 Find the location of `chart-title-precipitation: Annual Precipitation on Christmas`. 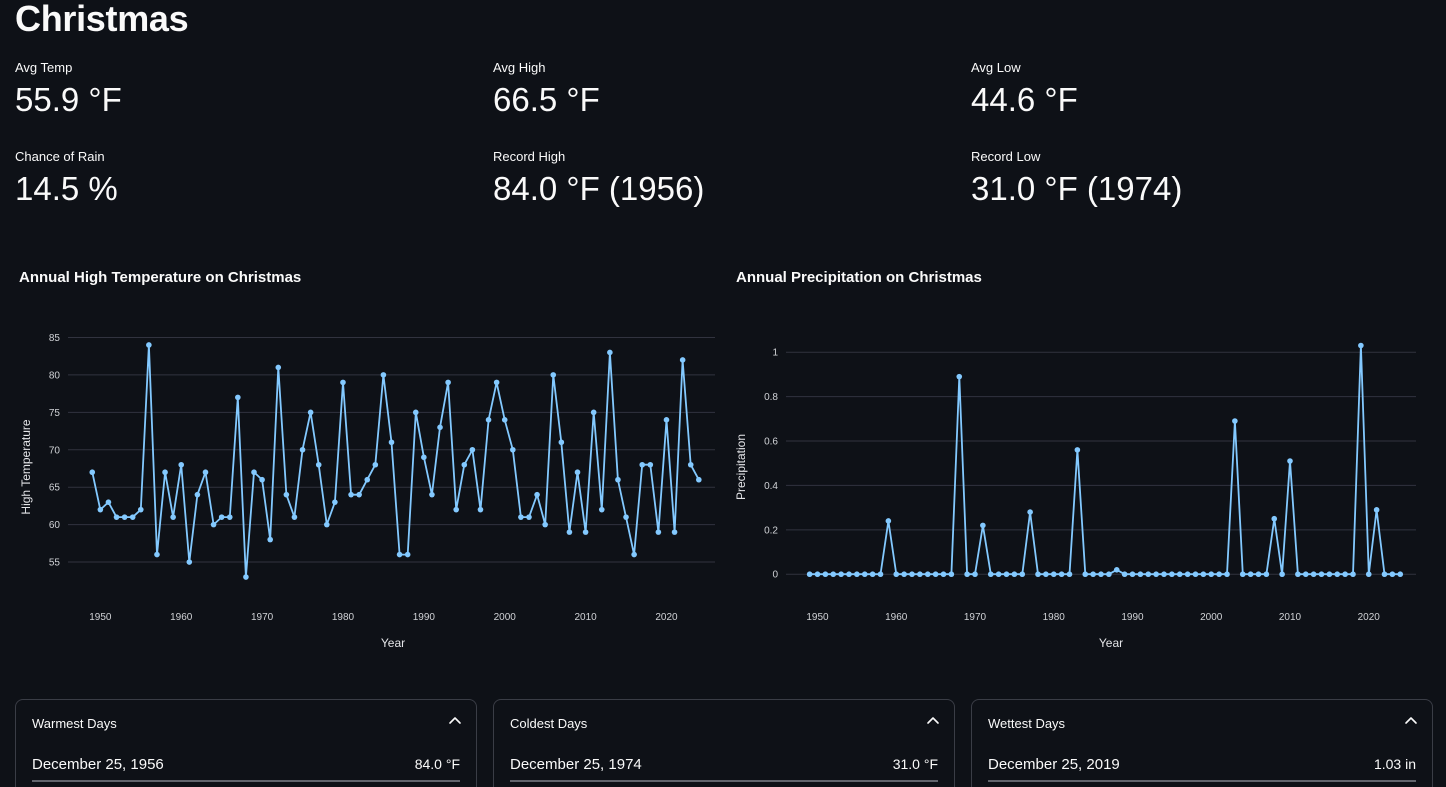

chart-title-precipitation: Annual Precipitation on Christmas is located at coordinates (859, 277).